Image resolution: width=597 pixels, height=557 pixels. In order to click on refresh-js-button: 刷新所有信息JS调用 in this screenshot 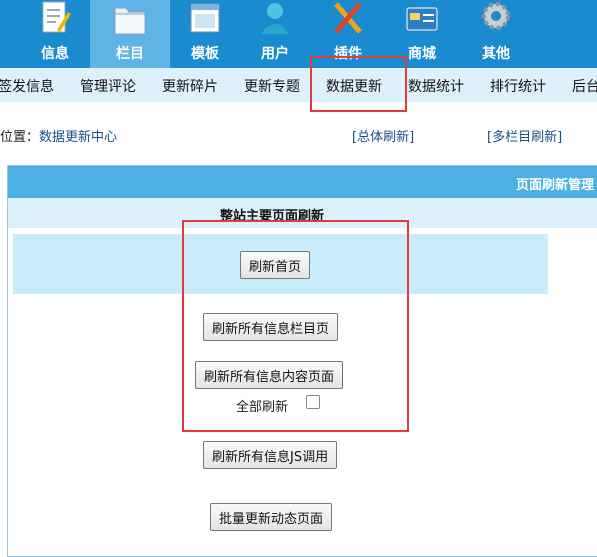, I will do `click(270, 455)`.